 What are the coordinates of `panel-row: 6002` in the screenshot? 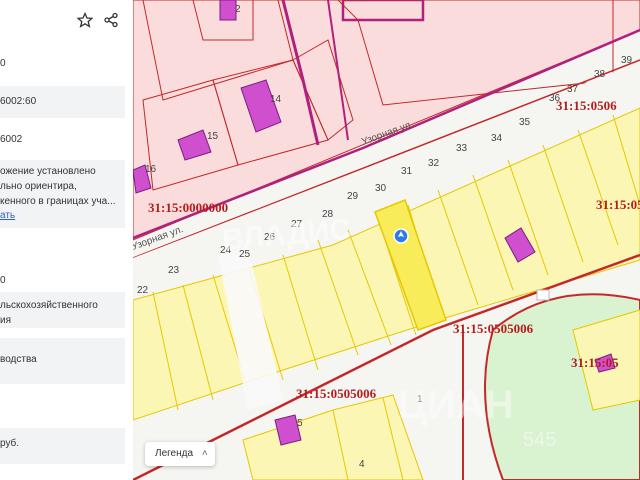 It's located at (62, 141).